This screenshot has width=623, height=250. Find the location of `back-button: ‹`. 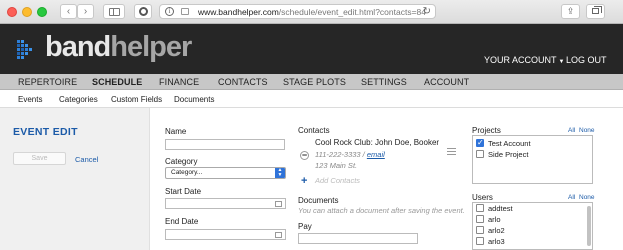

back-button: ‹ is located at coordinates (68, 11).